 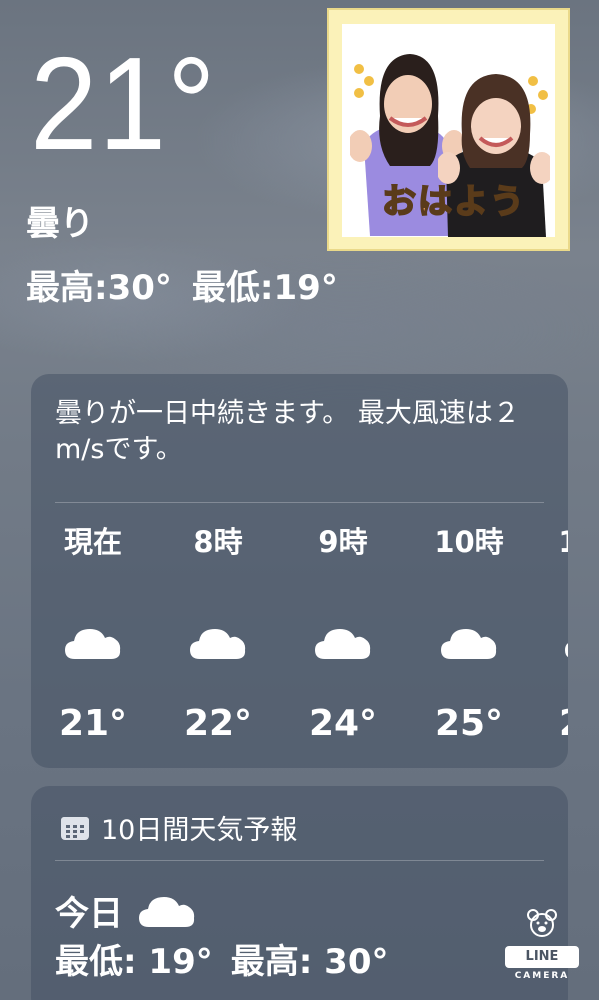 What do you see at coordinates (126, 910) in the screenshot?
I see `day-row-today: 今日` at bounding box center [126, 910].